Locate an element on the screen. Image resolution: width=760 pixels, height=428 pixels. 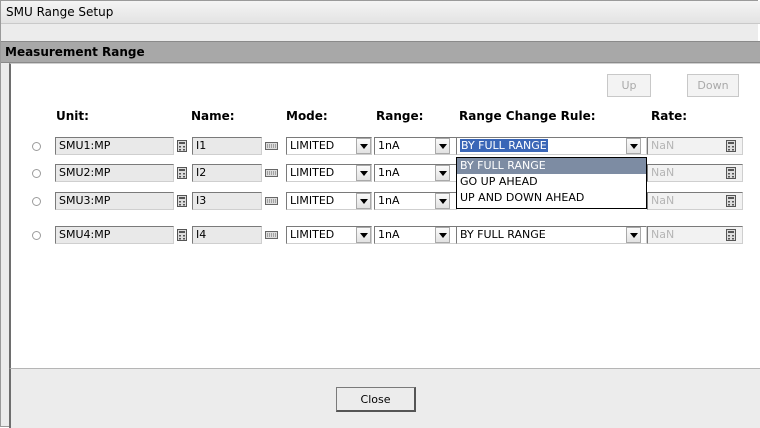
column-header-range: Range: is located at coordinates (400, 116).